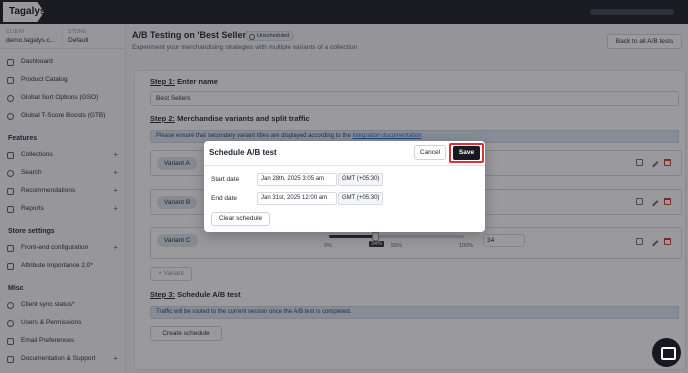 Image resolution: width=688 pixels, height=373 pixels. I want to click on save-highlight: Save, so click(466, 153).